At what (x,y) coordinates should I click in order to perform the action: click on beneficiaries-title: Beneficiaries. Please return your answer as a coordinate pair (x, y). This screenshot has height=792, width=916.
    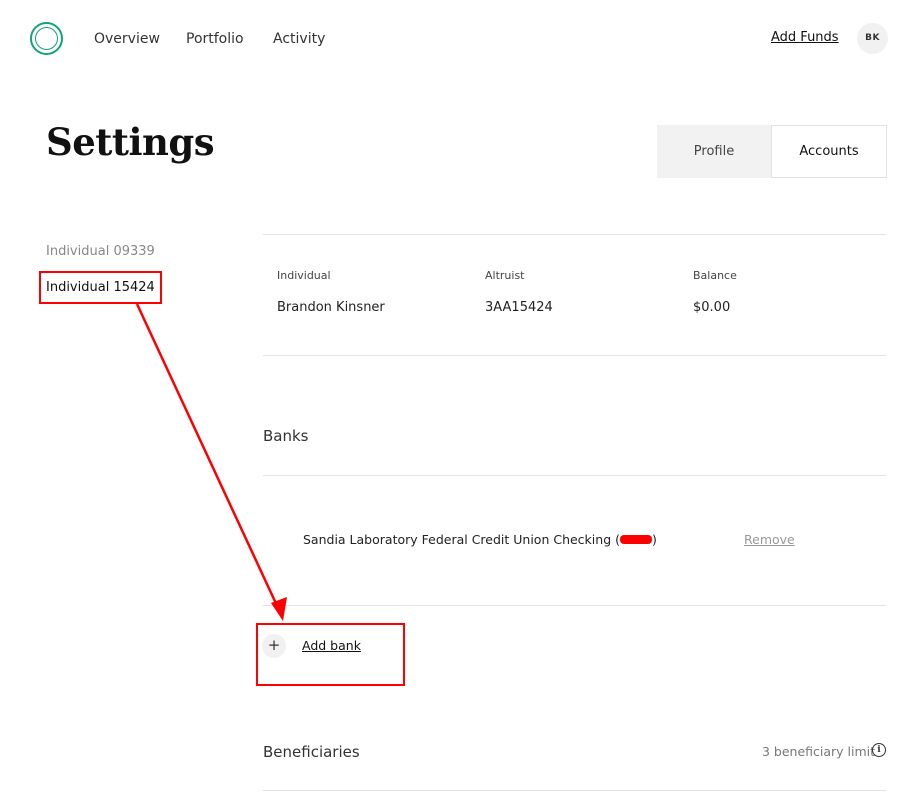
    Looking at the image, I should click on (311, 752).